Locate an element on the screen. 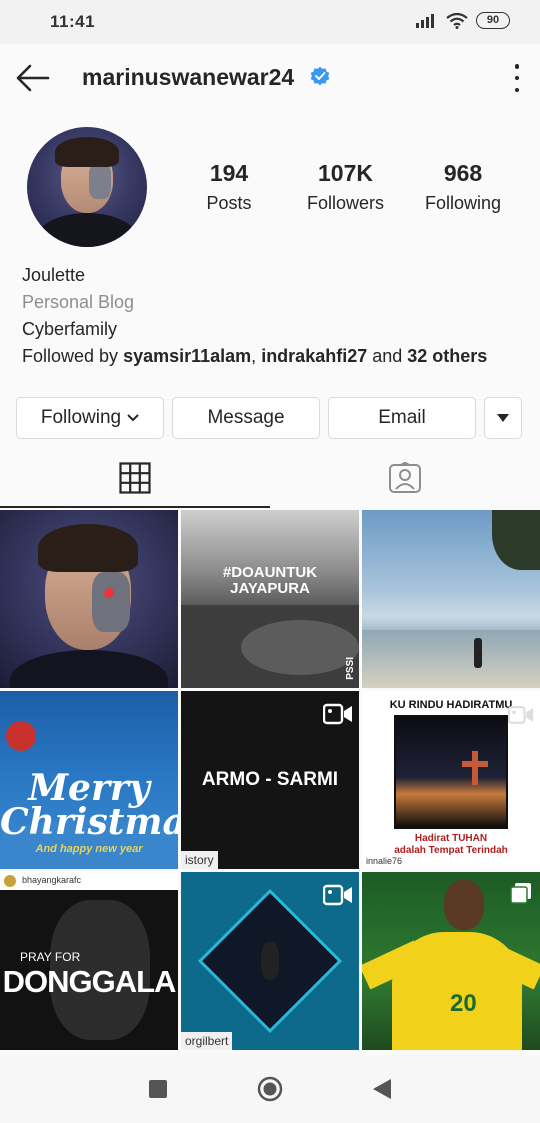 The width and height of the screenshot is (540, 1123). post-thumbnail: Merry Christmas! And happy new year is located at coordinates (89, 780).